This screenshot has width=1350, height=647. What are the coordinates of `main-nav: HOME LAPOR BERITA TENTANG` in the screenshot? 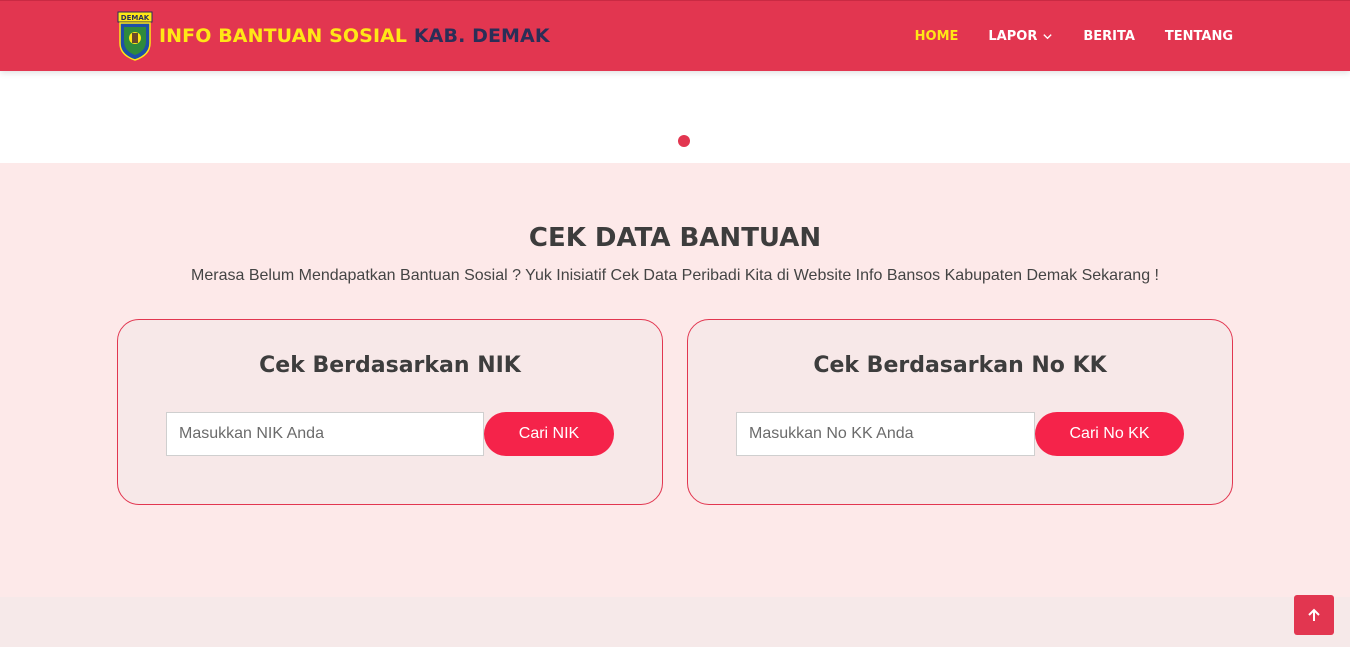 It's located at (1059, 36).